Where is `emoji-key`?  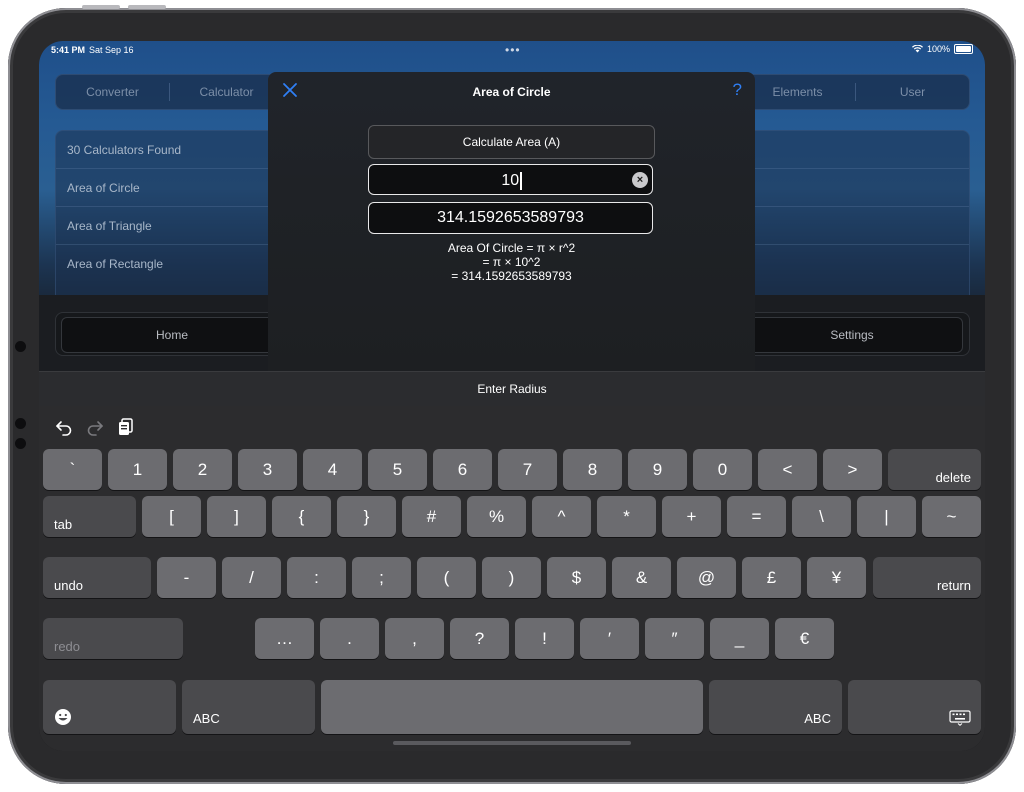 emoji-key is located at coordinates (109, 707).